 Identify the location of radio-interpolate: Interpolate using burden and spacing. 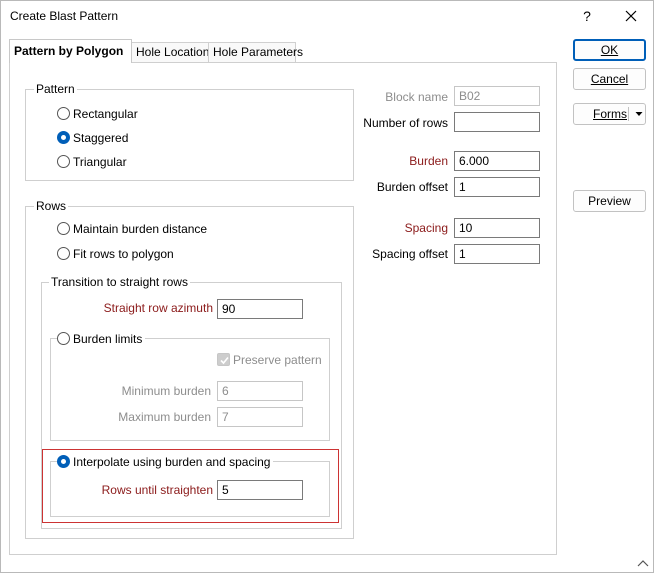
(165, 462).